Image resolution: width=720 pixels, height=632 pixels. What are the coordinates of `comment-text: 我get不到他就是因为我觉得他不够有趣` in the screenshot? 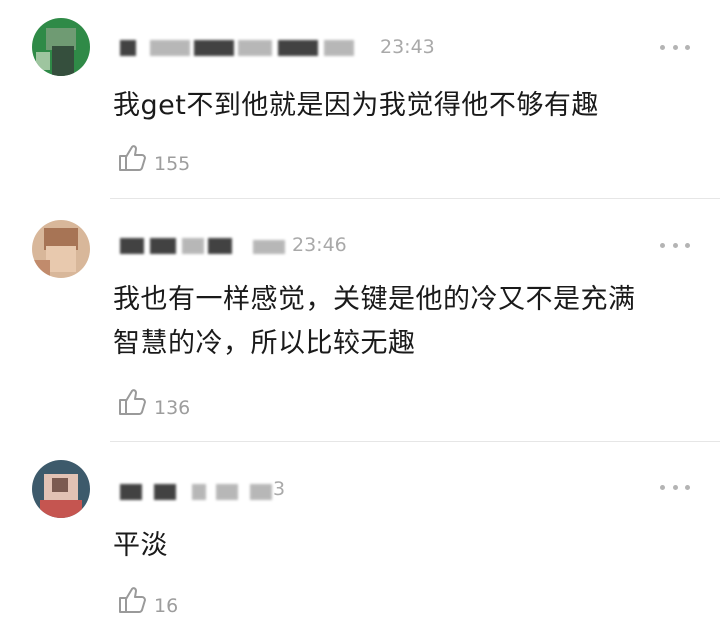 It's located at (356, 105).